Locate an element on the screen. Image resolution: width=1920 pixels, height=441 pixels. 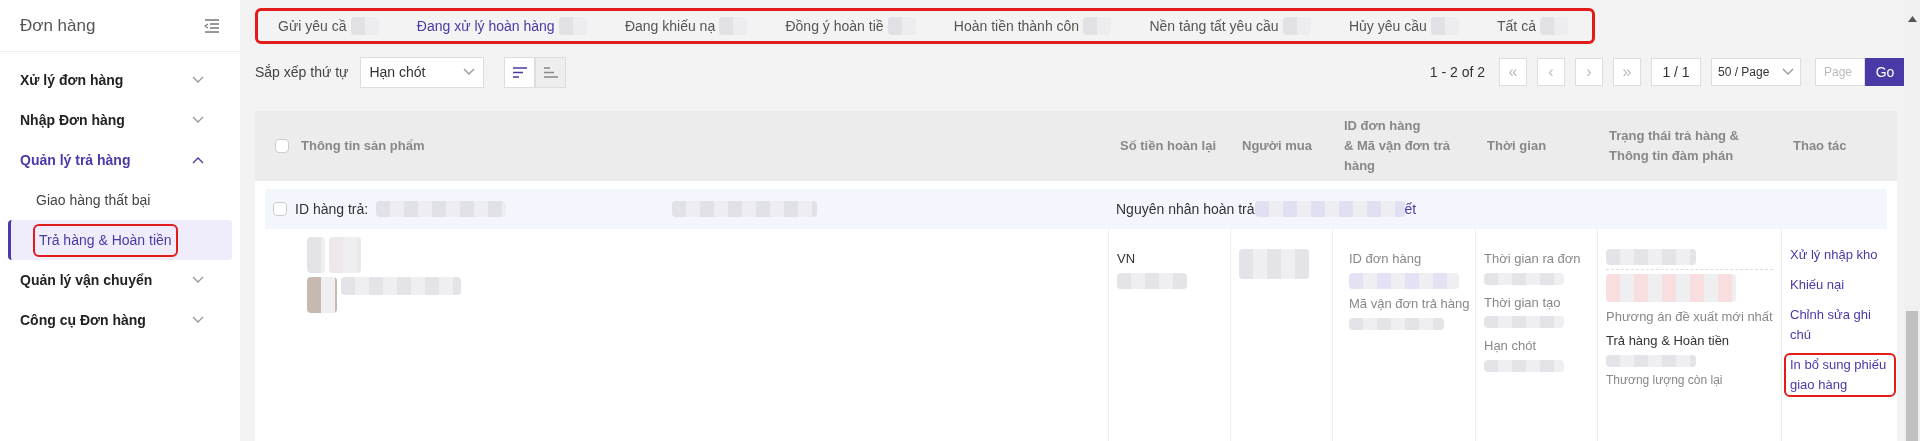
column-header: Thời gian is located at coordinates (1517, 146).